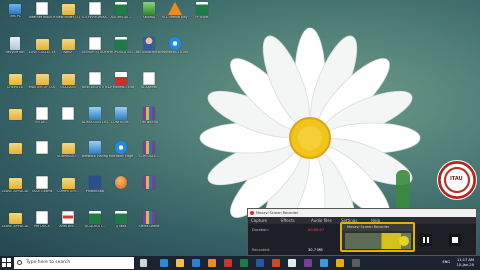 The width and height of the screenshot is (480, 270). I want to click on desktop-icon-label: SMARAJ, so click(149, 17).